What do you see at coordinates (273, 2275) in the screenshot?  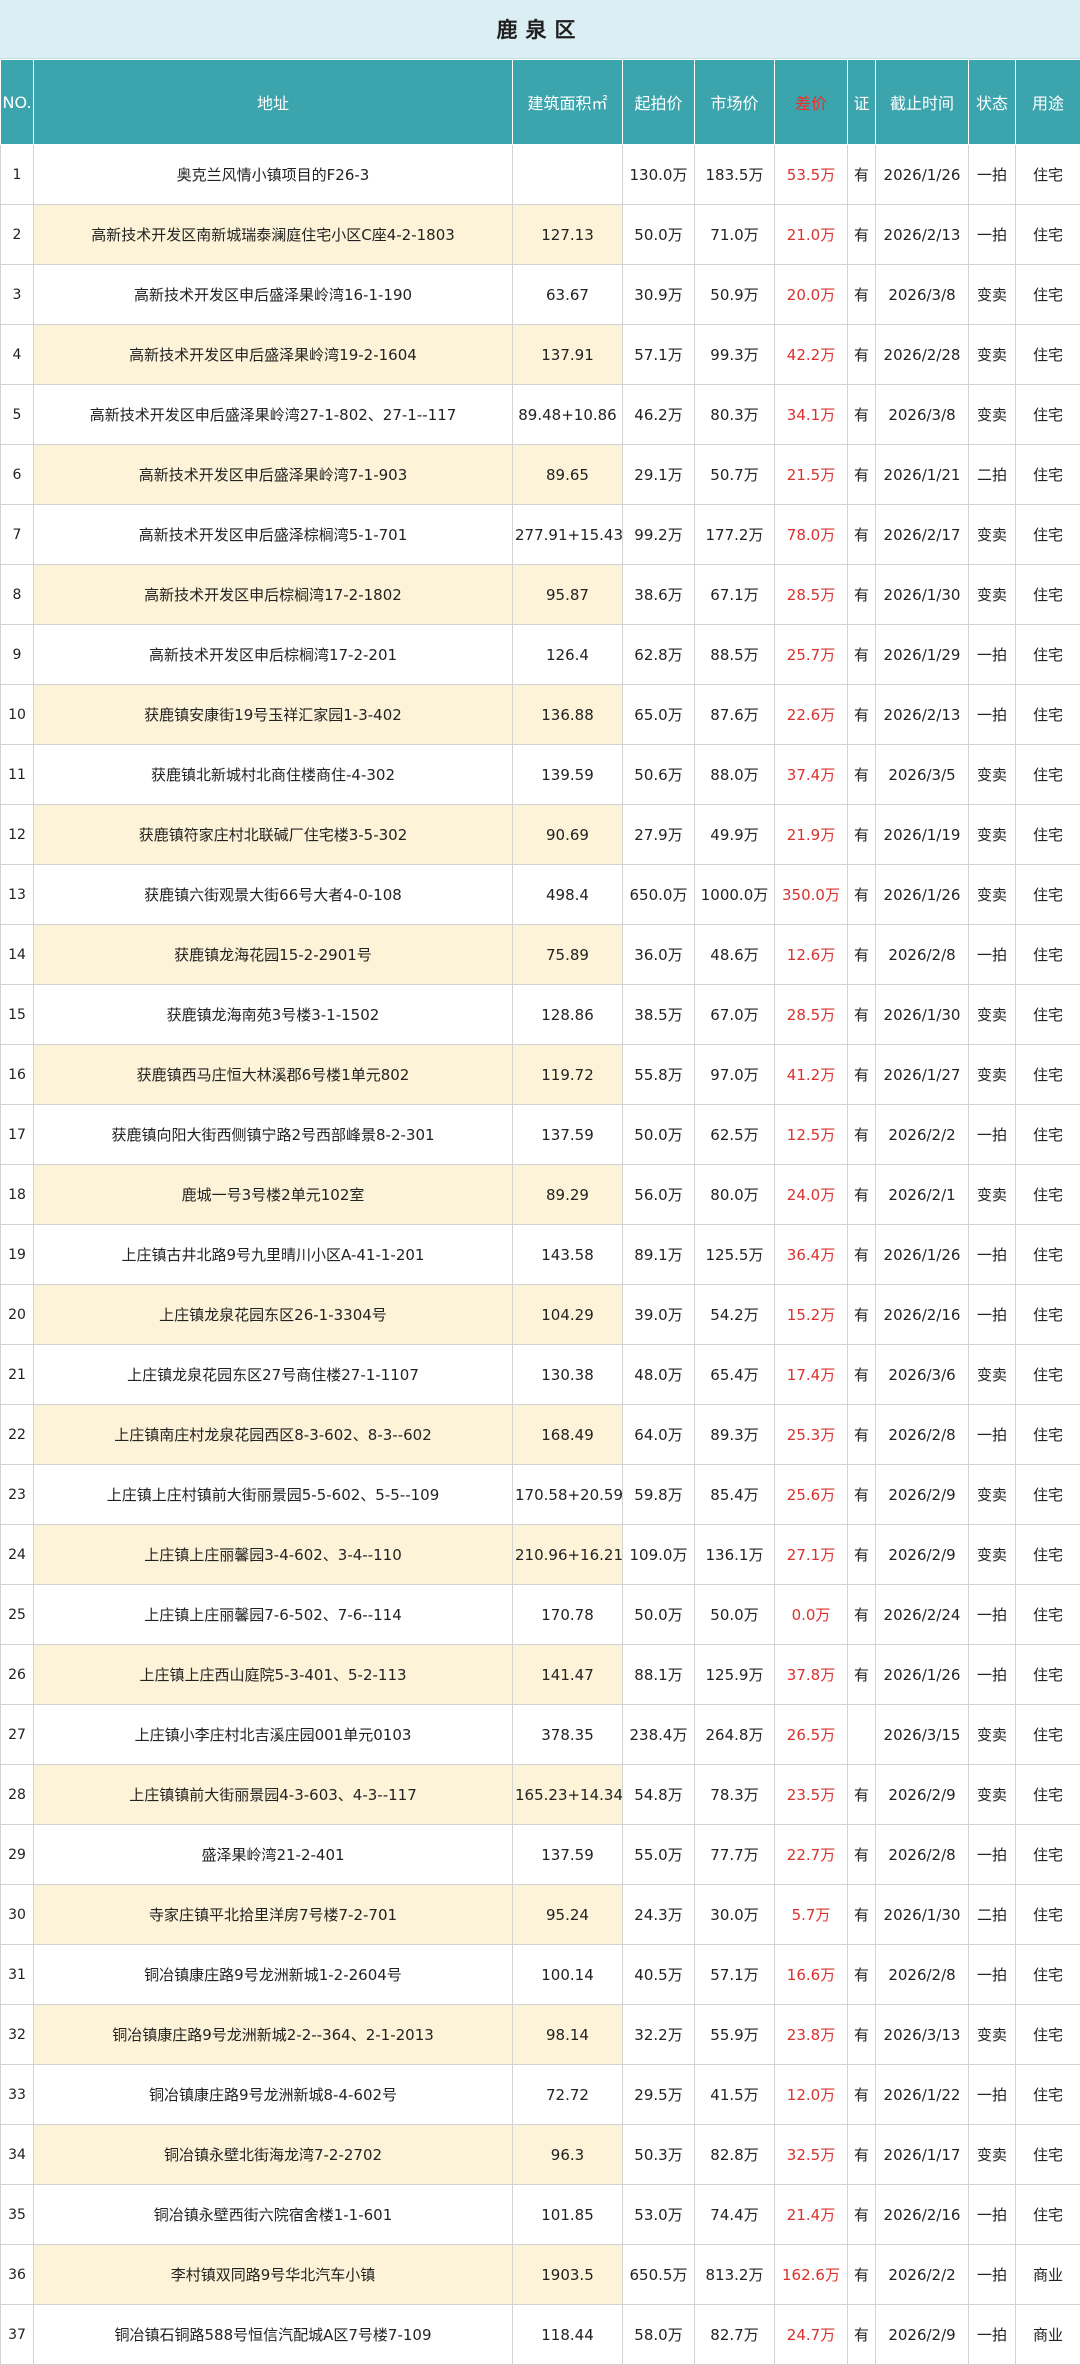 I see `cell-address: 李村镇双同路9号华北汽车小镇` at bounding box center [273, 2275].